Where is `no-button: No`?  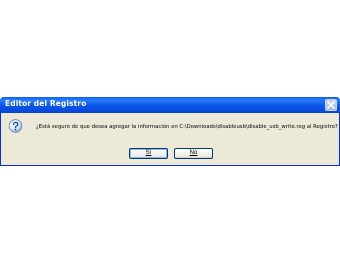 no-button: No is located at coordinates (193, 153).